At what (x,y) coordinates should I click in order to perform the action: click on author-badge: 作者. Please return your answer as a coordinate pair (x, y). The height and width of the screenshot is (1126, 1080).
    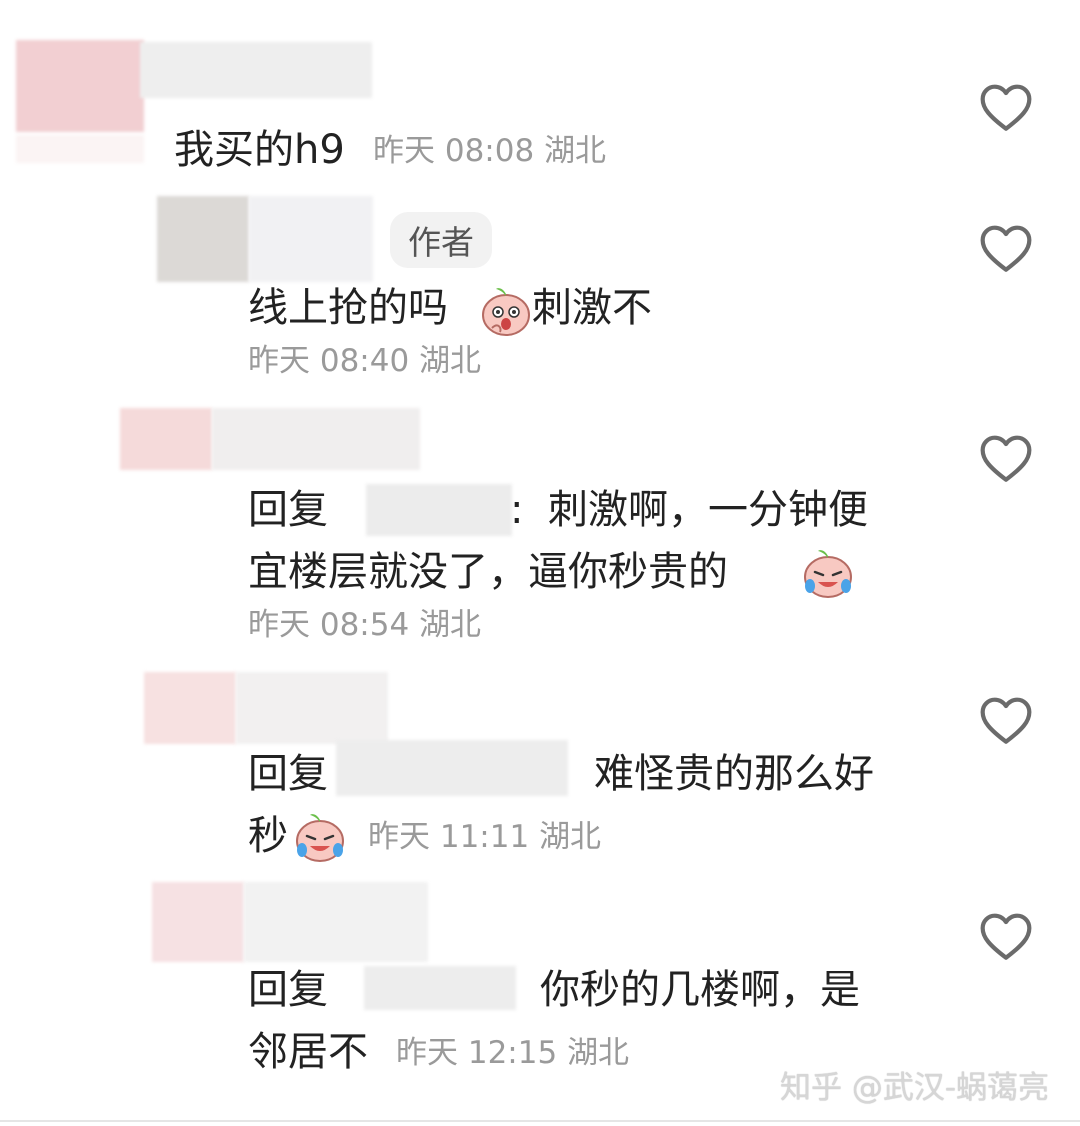
    Looking at the image, I should click on (441, 240).